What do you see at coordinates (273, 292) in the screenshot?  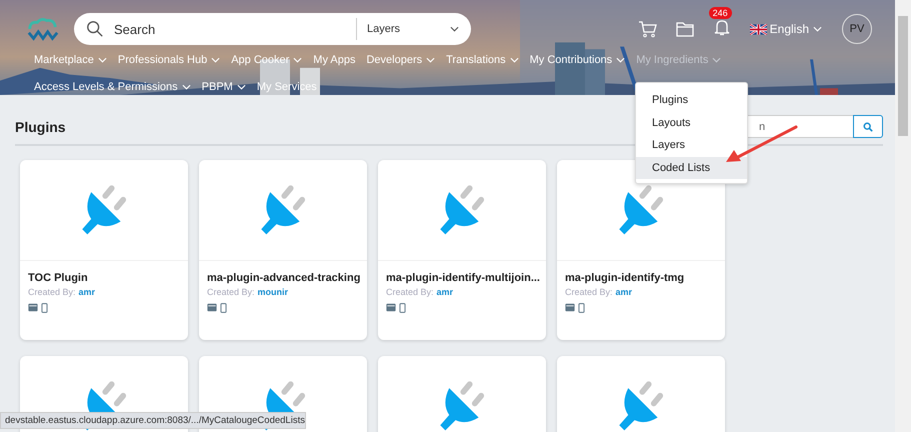 I see `author-link: mounir` at bounding box center [273, 292].